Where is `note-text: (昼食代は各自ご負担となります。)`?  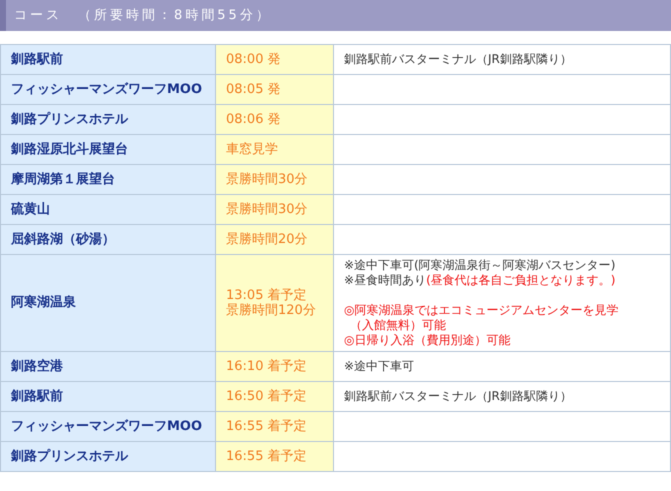
note-text: (昼食代は各自ご負担となります。) is located at coordinates (521, 280).